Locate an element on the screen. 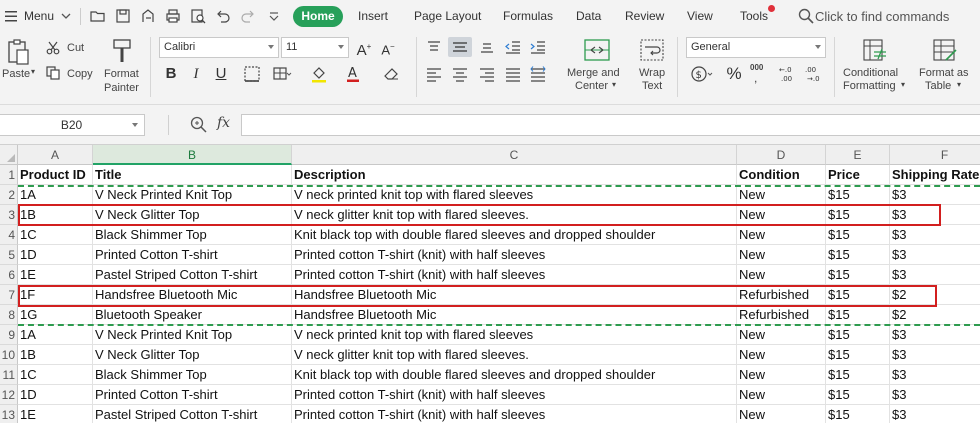 This screenshot has height=423, width=980. decrease-decimal-icon: .00→.0 is located at coordinates (814, 74).